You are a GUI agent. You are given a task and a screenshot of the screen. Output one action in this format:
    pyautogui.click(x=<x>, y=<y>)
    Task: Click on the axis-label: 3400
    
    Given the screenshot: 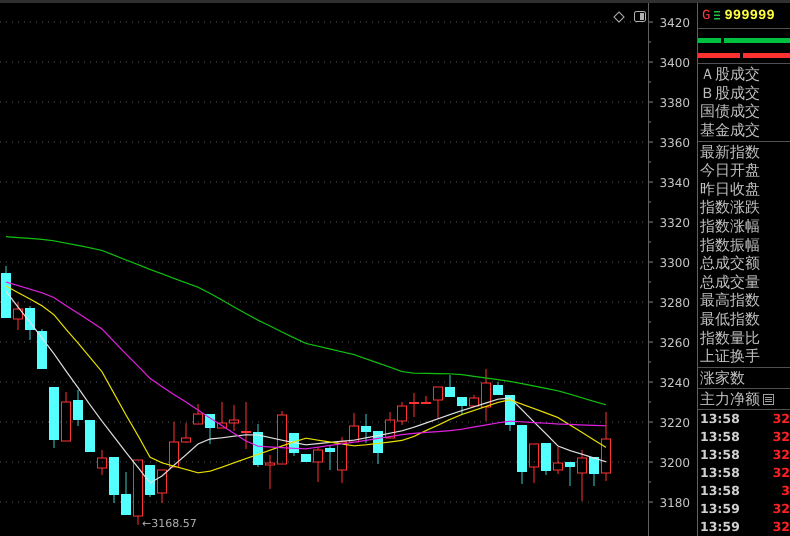 What is the action you would take?
    pyautogui.click(x=674, y=63)
    